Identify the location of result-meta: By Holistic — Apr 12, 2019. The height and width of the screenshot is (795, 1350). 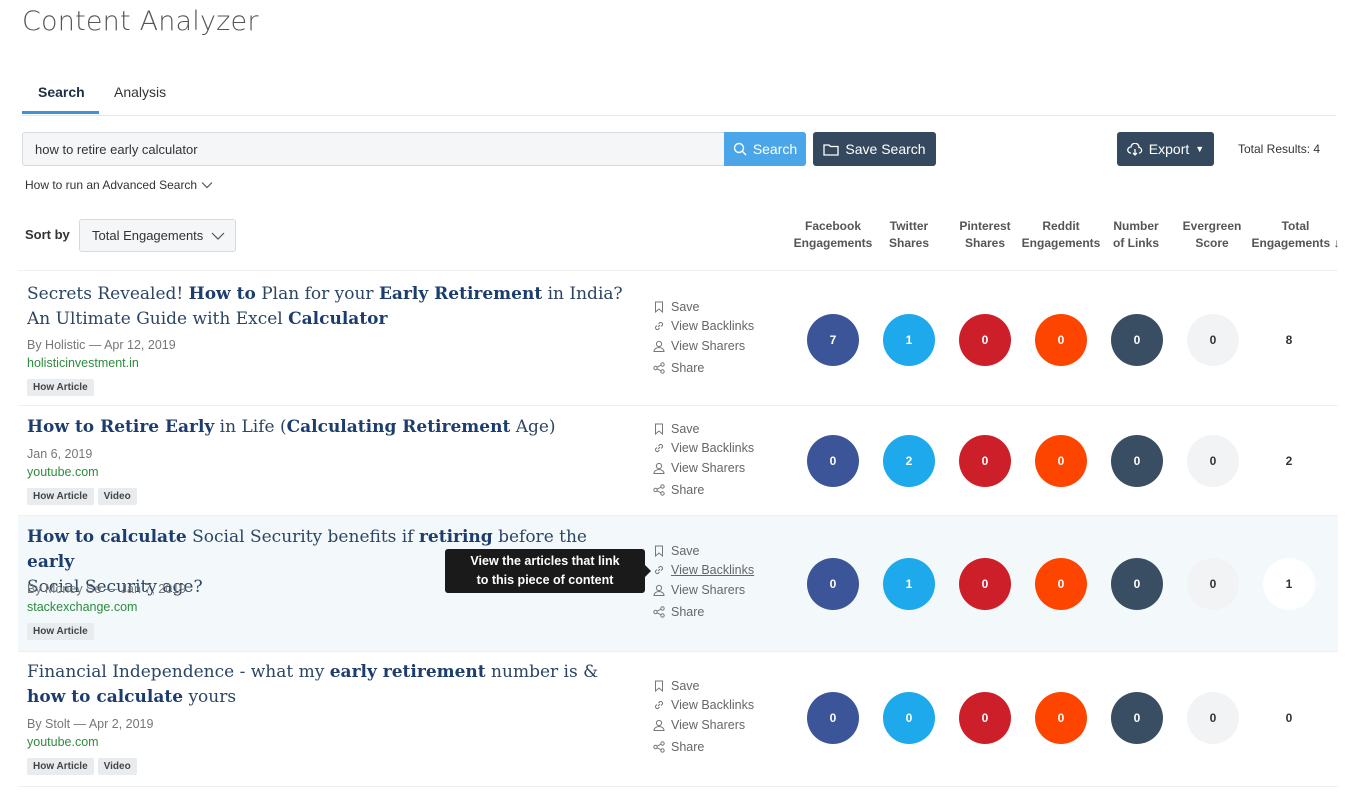
(101, 345).